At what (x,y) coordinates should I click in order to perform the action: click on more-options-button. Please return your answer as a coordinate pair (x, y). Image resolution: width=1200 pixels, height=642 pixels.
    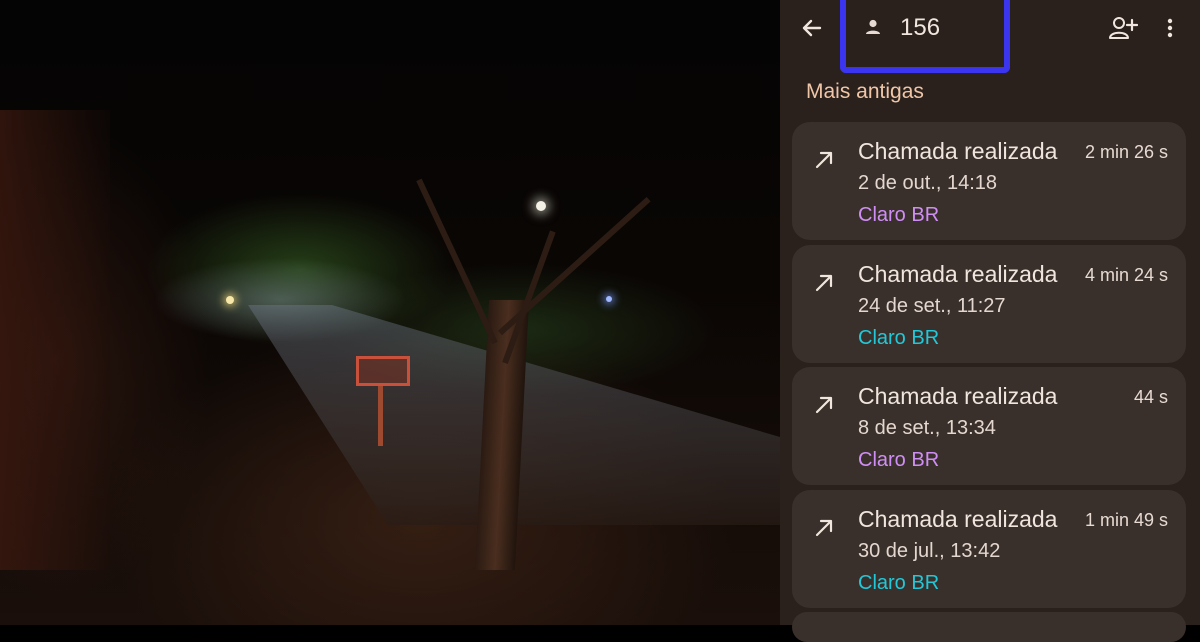
    Looking at the image, I should click on (1170, 28).